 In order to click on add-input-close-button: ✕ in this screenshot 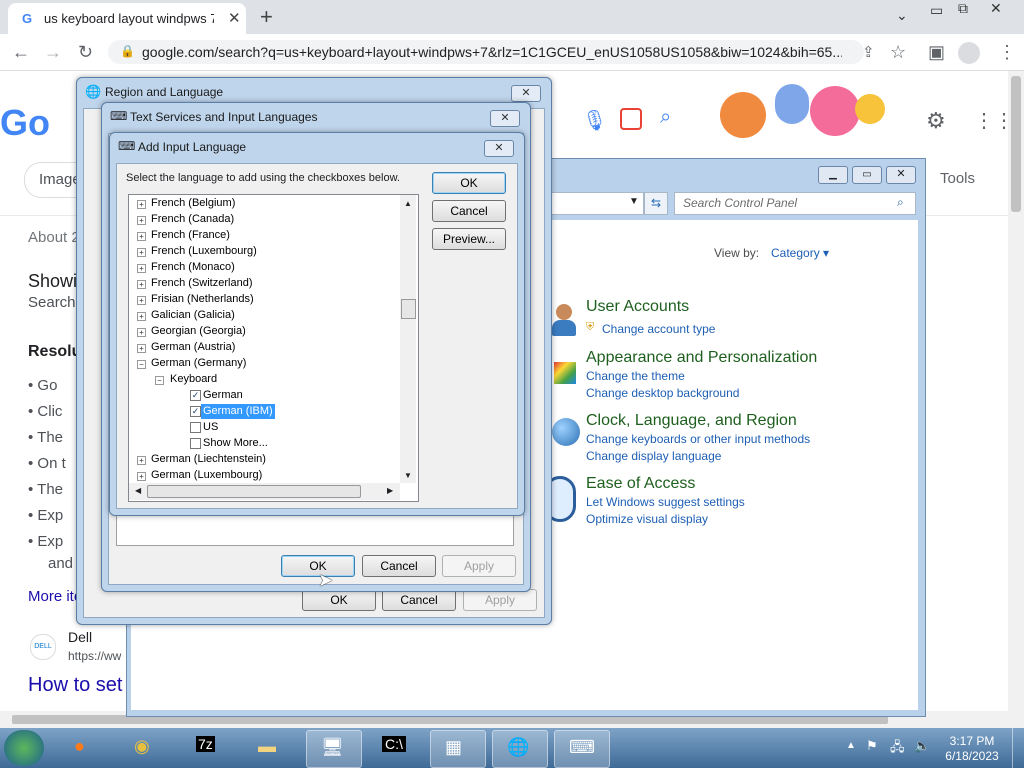, I will do `click(499, 148)`.